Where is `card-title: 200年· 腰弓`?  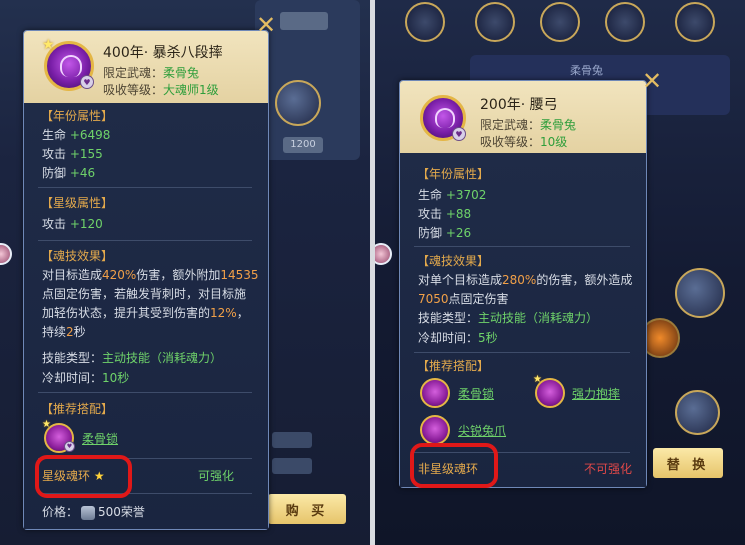 card-title: 200年· 腰弓 is located at coordinates (519, 105).